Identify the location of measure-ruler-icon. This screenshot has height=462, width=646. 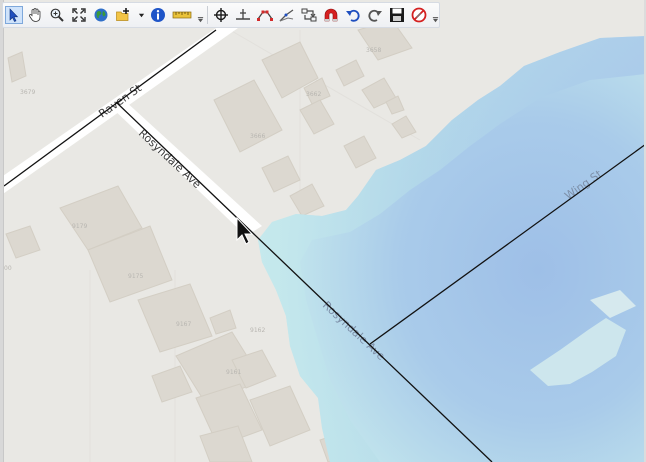
(182, 15).